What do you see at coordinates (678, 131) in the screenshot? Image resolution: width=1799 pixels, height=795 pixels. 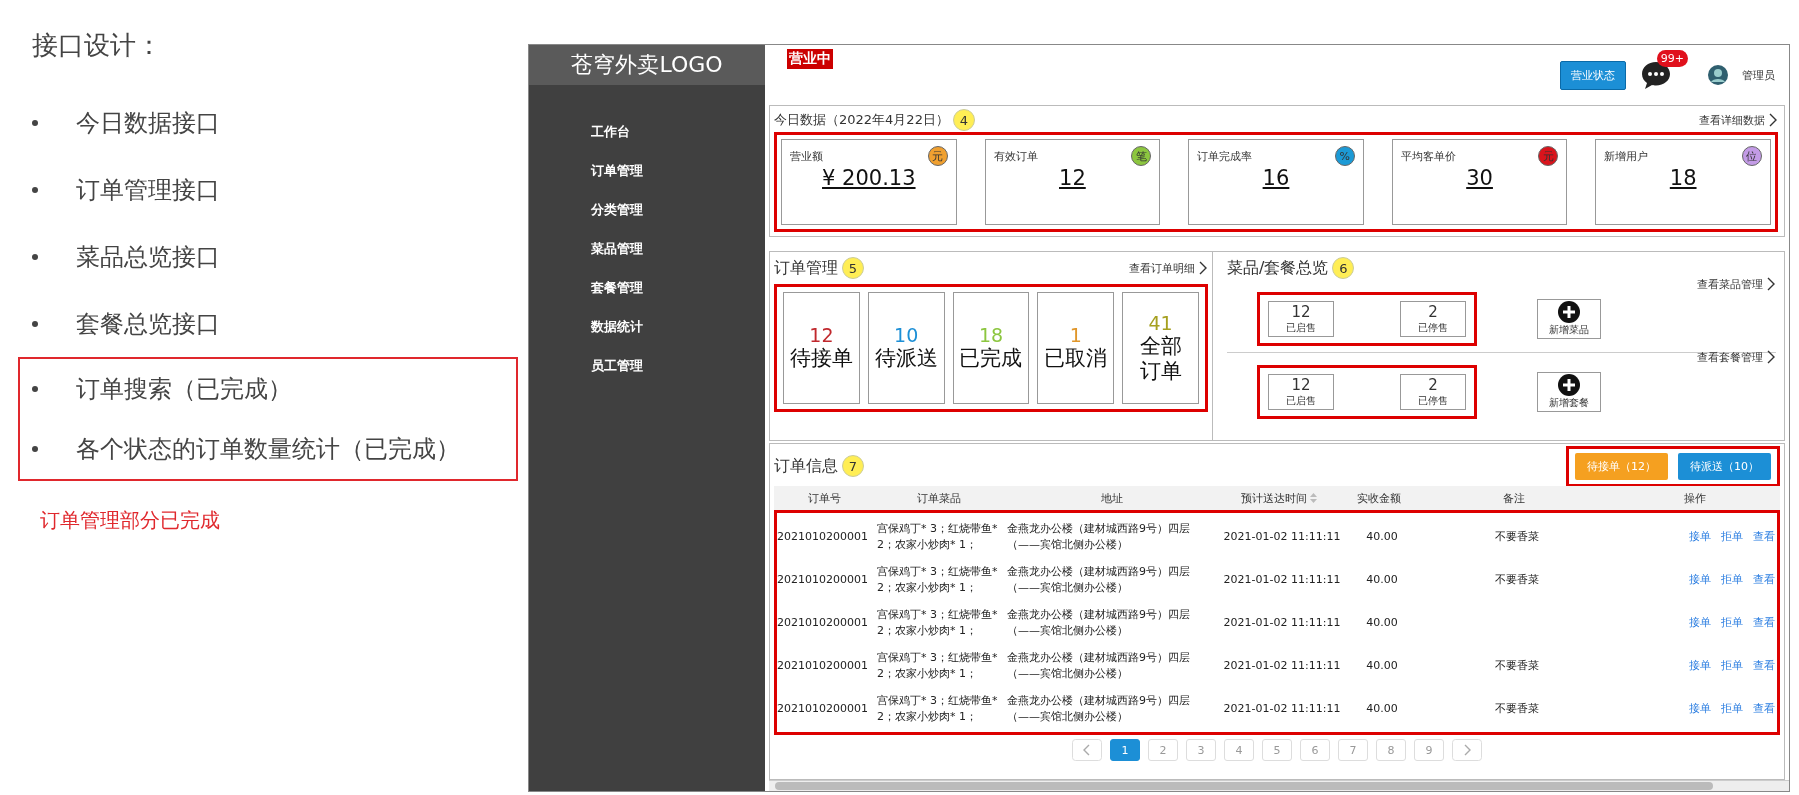 I see `sidebar-item: 工作台` at bounding box center [678, 131].